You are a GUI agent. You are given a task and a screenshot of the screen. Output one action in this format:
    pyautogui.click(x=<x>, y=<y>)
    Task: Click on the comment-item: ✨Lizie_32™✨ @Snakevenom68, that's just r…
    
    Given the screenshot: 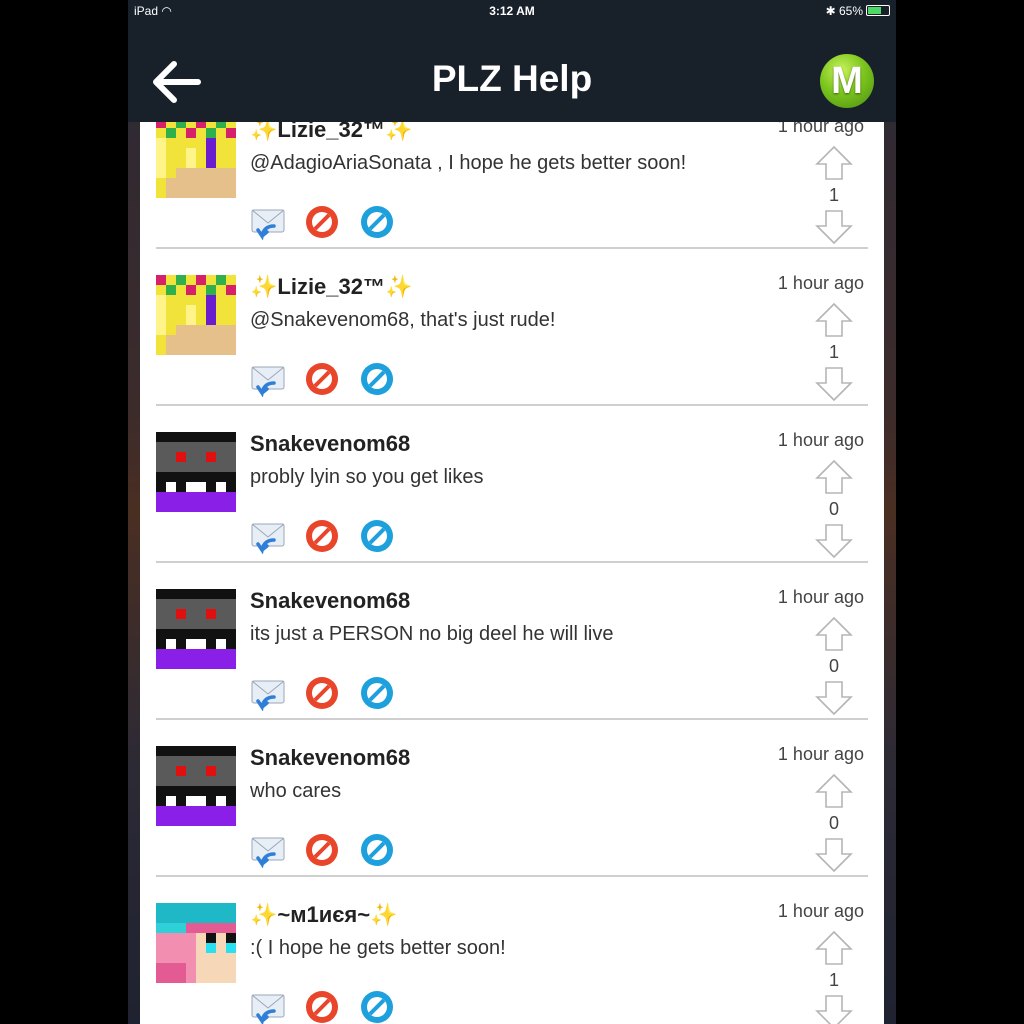 What is the action you would take?
    pyautogui.click(x=512, y=327)
    